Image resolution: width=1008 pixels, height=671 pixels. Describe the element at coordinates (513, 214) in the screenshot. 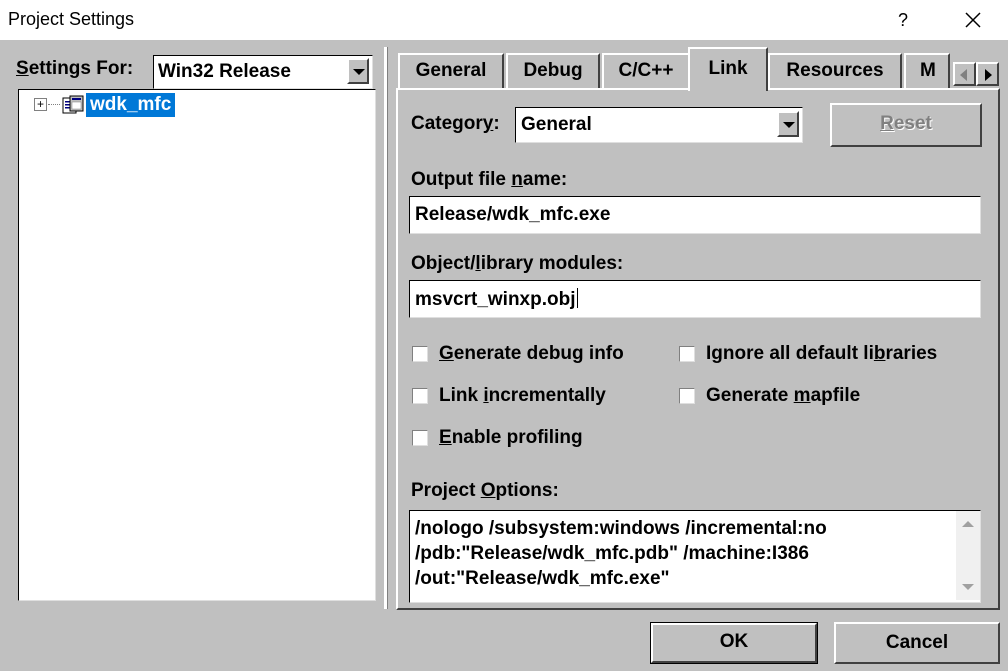

I see `output-file-name-value: Release/wdk_mfc.exe` at that location.